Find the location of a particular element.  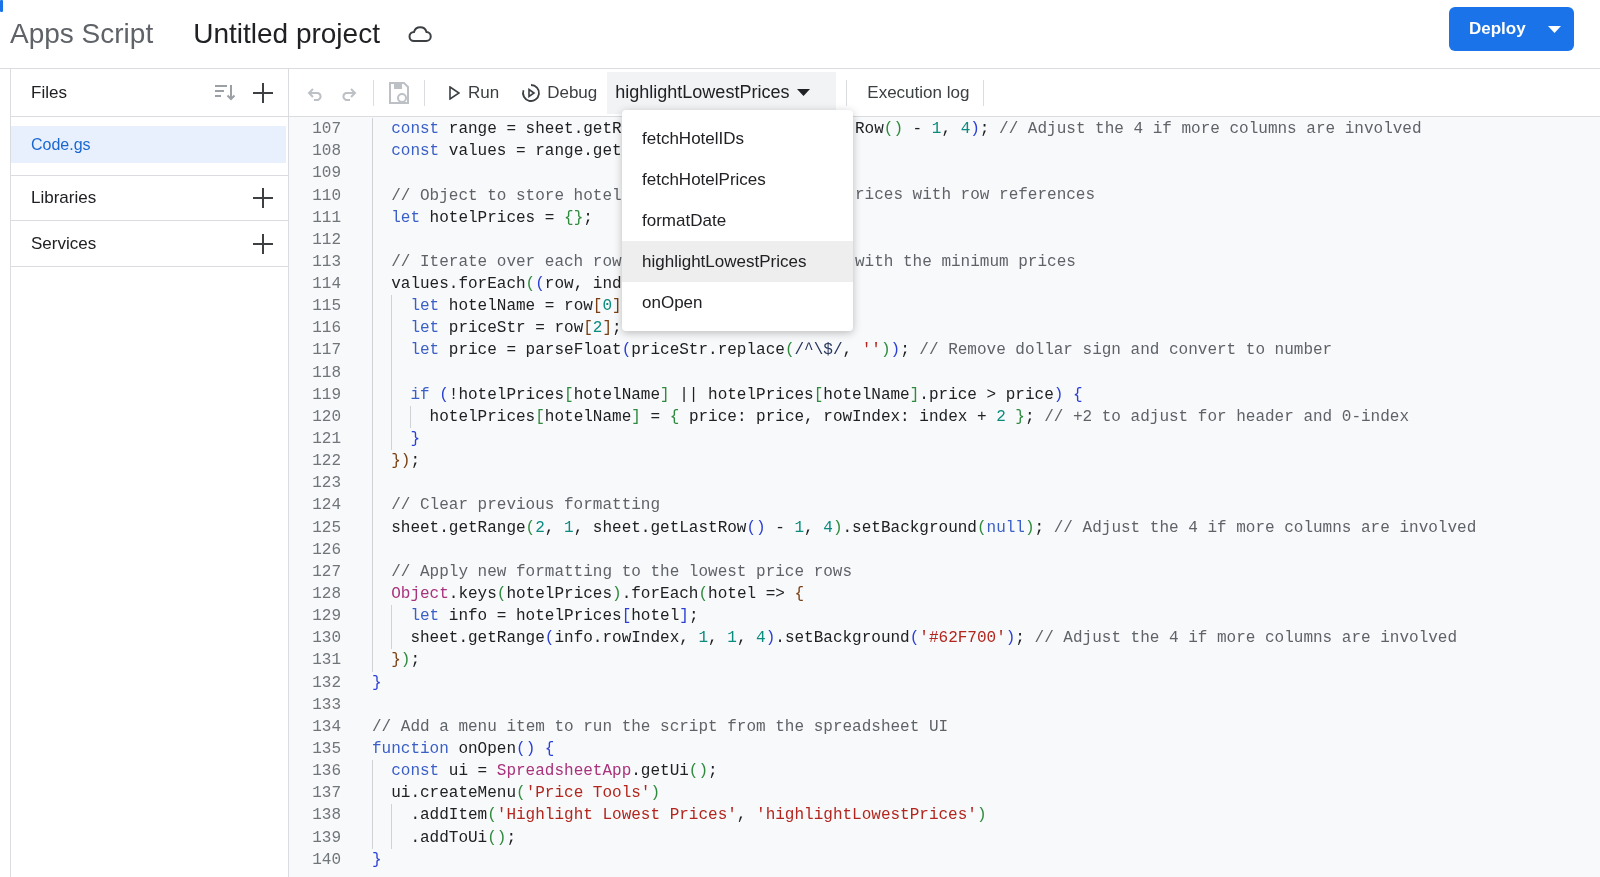

section-heading: Libraries is located at coordinates (141, 198).